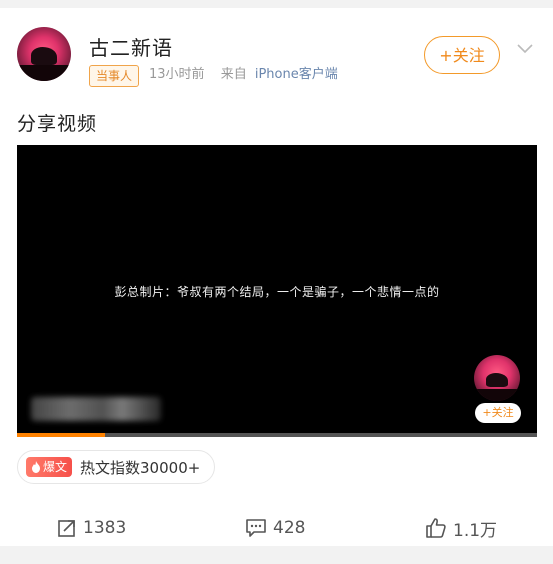 The image size is (553, 564). What do you see at coordinates (177, 74) in the screenshot?
I see `post-time: 13小时前` at bounding box center [177, 74].